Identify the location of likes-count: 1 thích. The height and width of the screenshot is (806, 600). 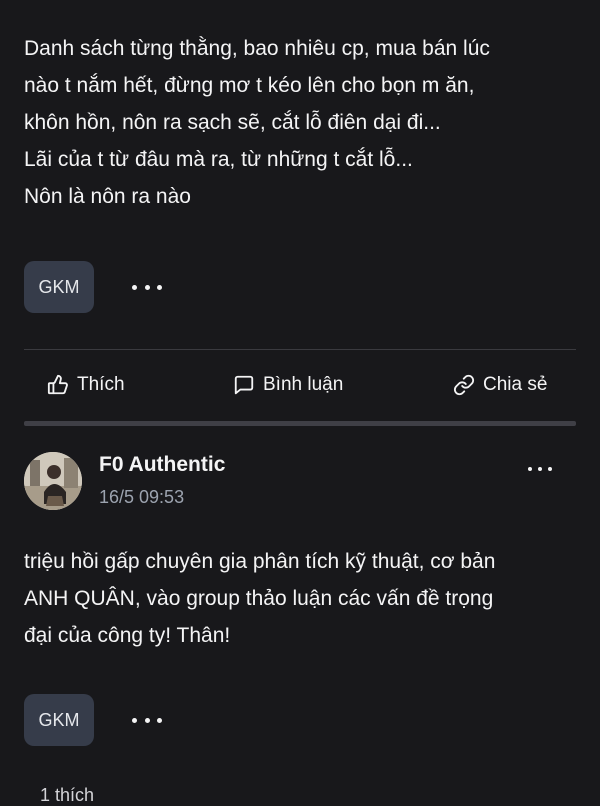
(67, 795).